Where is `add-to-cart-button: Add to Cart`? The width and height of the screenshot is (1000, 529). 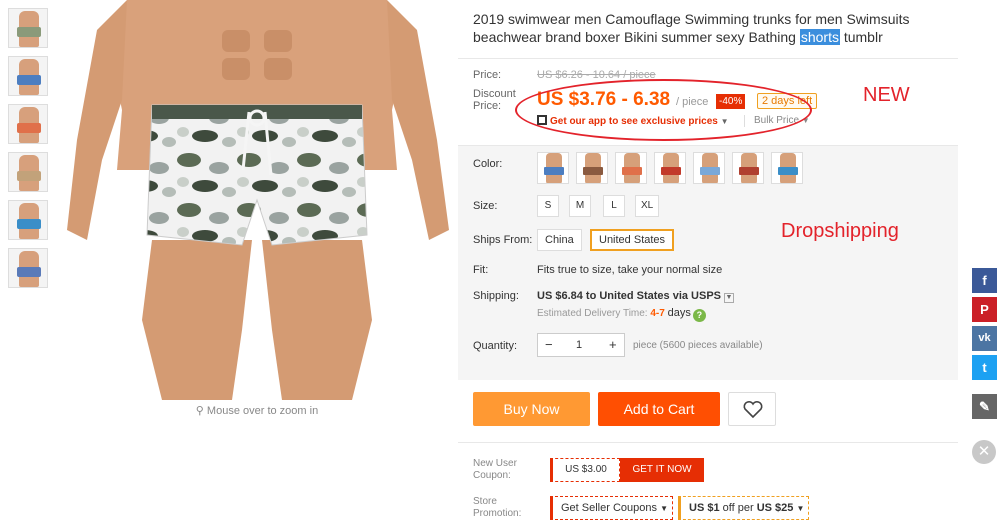 add-to-cart-button: Add to Cart is located at coordinates (659, 409).